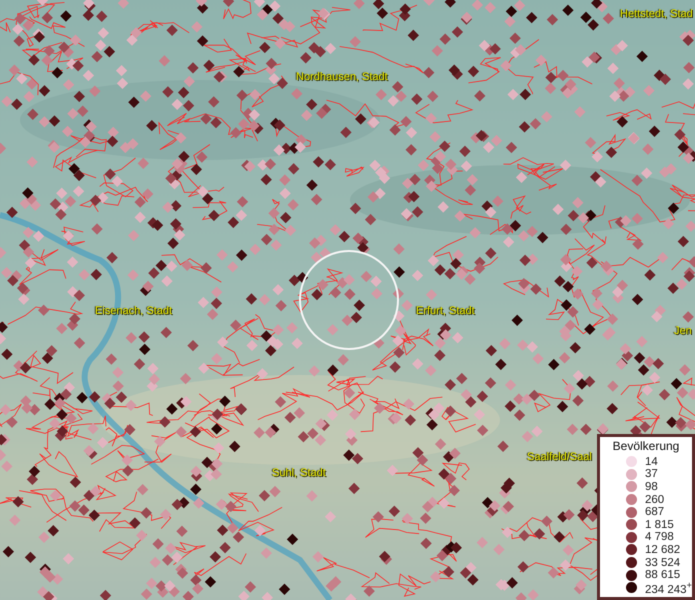 The width and height of the screenshot is (695, 600). Describe the element at coordinates (342, 77) in the screenshot. I see `place-label: Nordhausen, Stadt` at that location.